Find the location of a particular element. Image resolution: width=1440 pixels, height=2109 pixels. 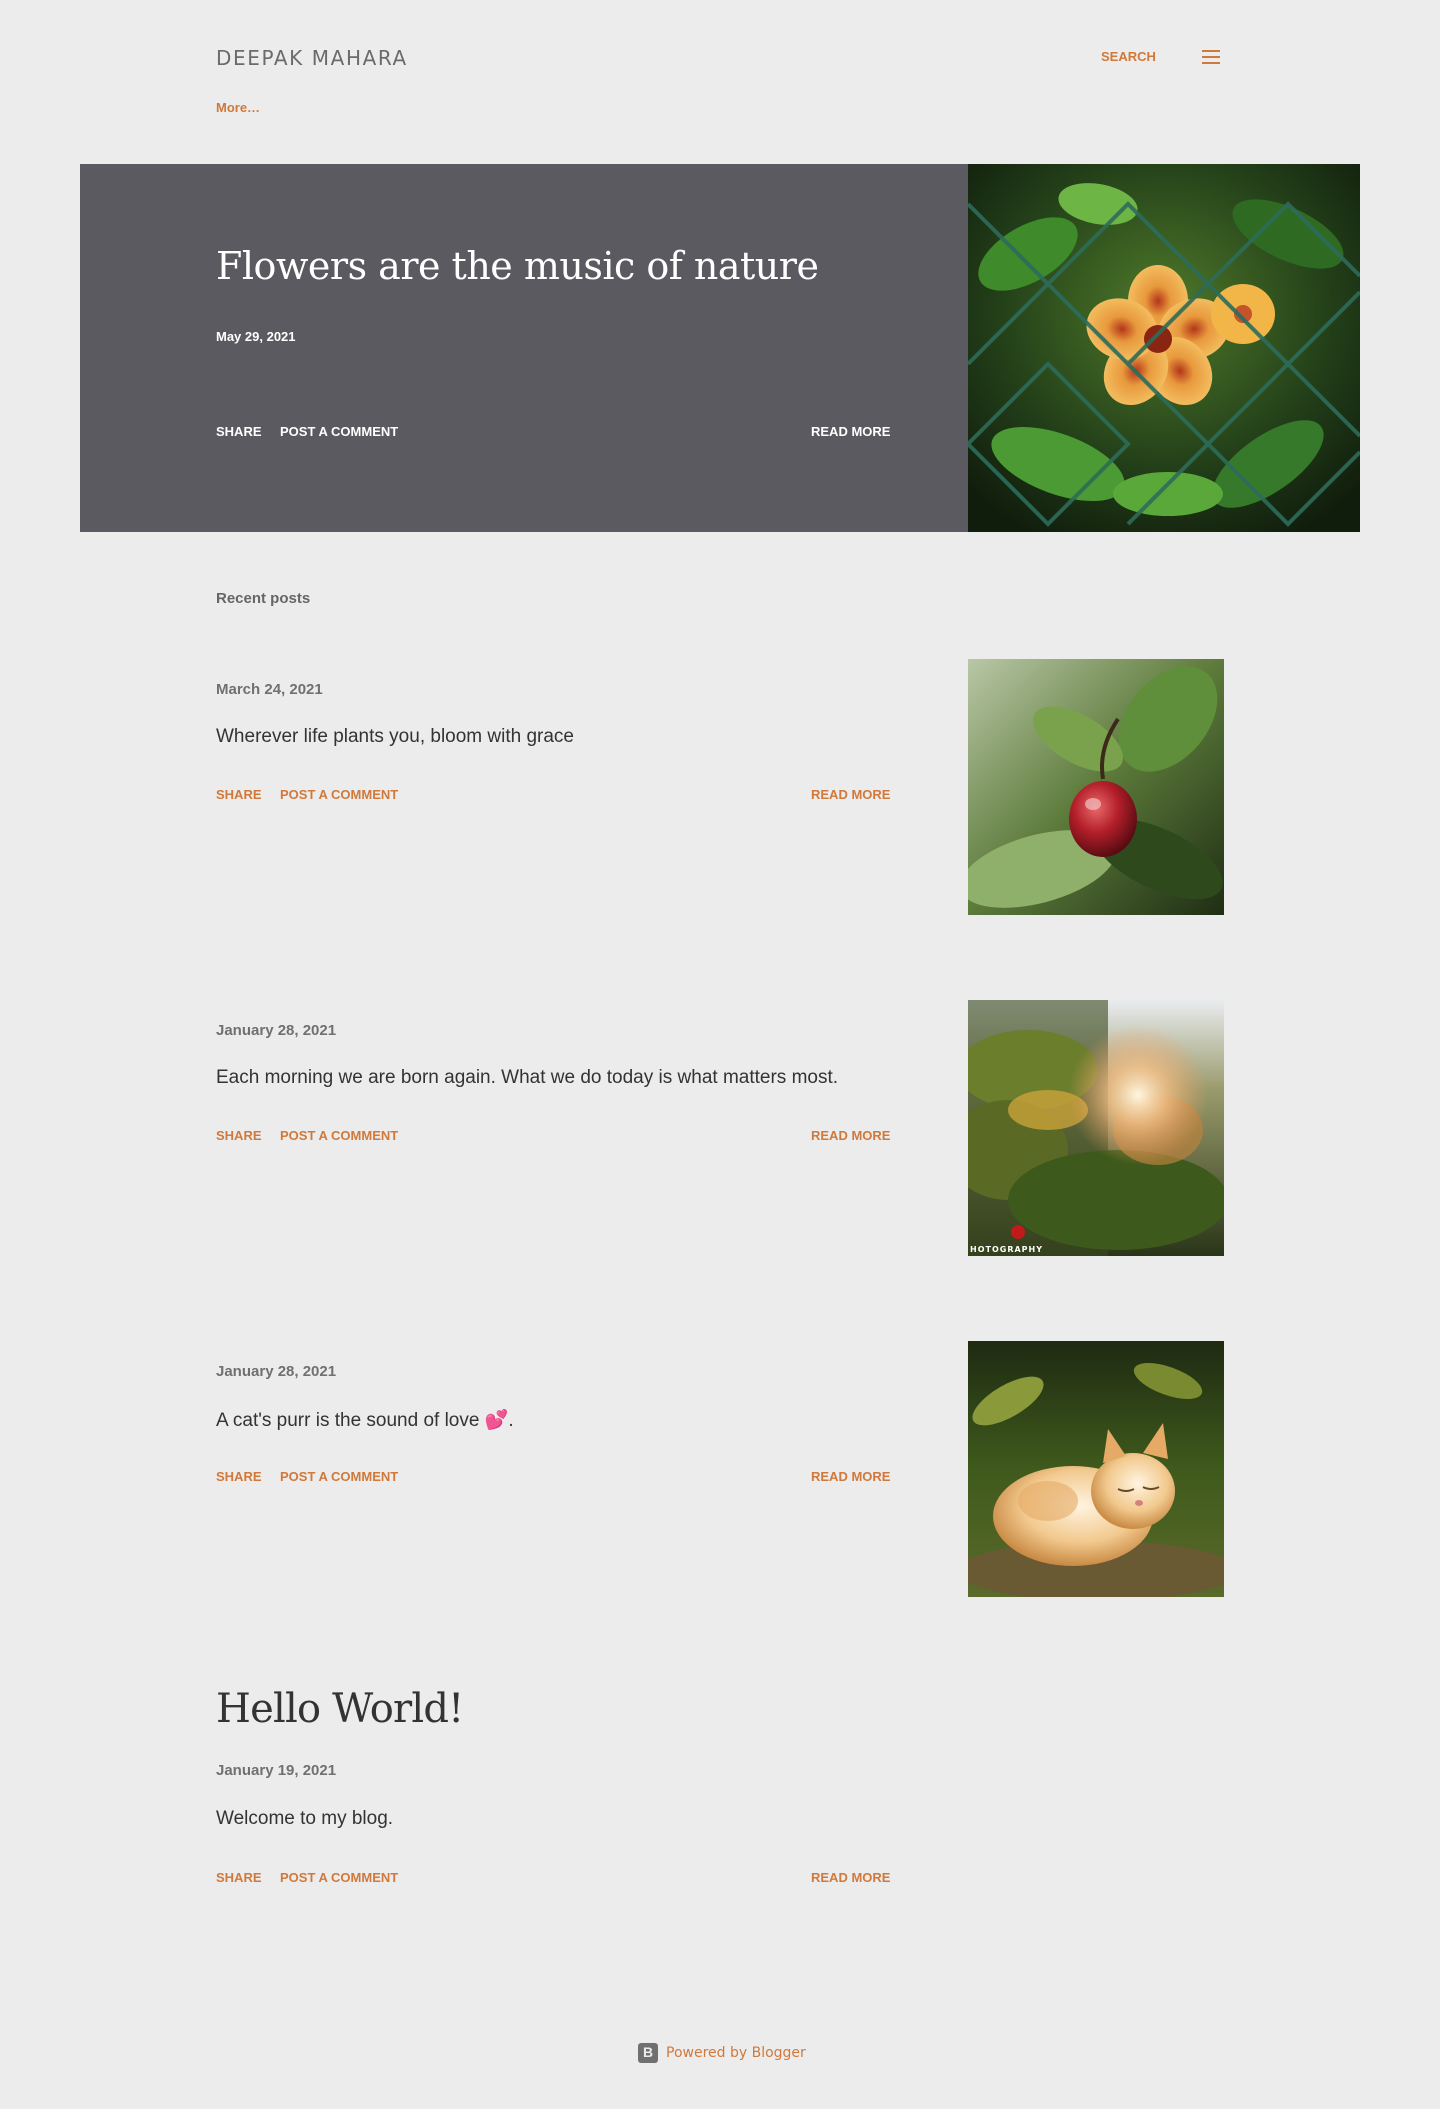

header: DEEPAK MAHARA SEARCH is located at coordinates (720, 60).